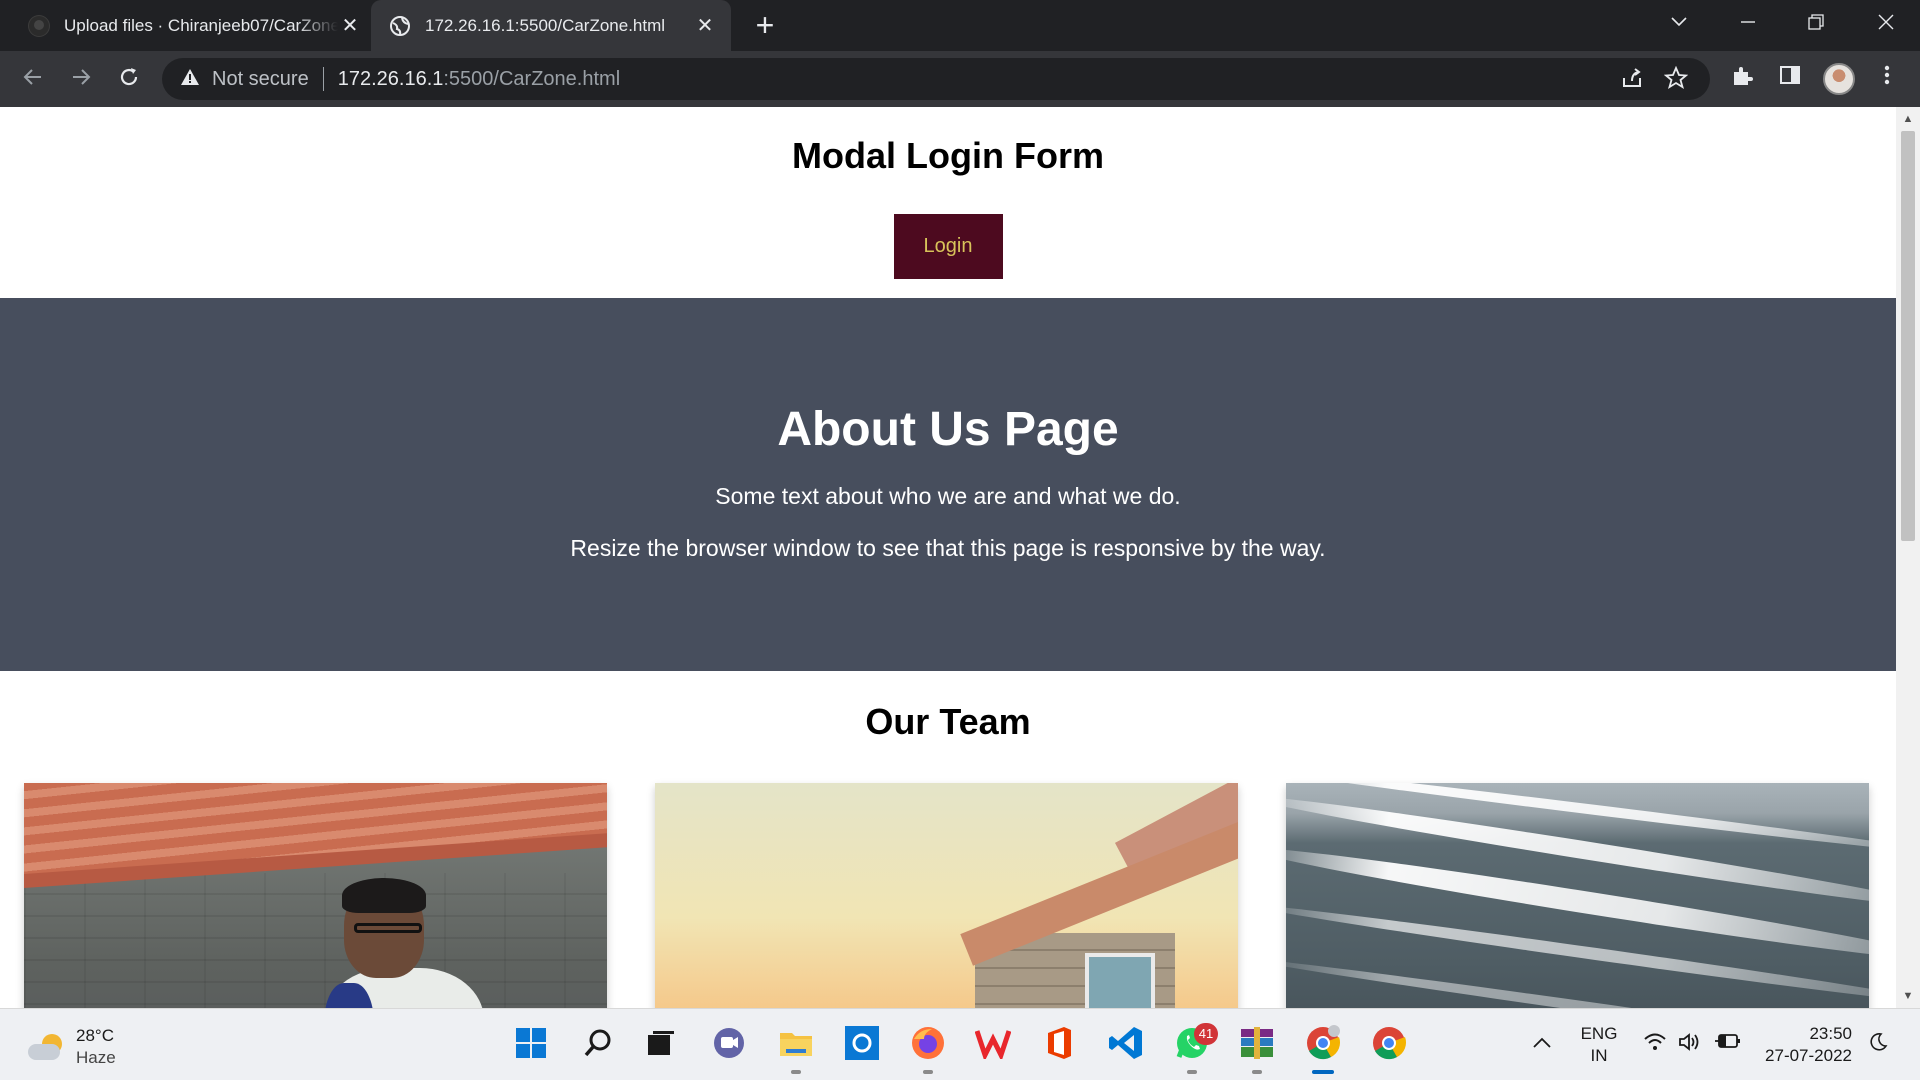 This screenshot has width=1920, height=1080. I want to click on outlook-icon, so click(862, 1043).